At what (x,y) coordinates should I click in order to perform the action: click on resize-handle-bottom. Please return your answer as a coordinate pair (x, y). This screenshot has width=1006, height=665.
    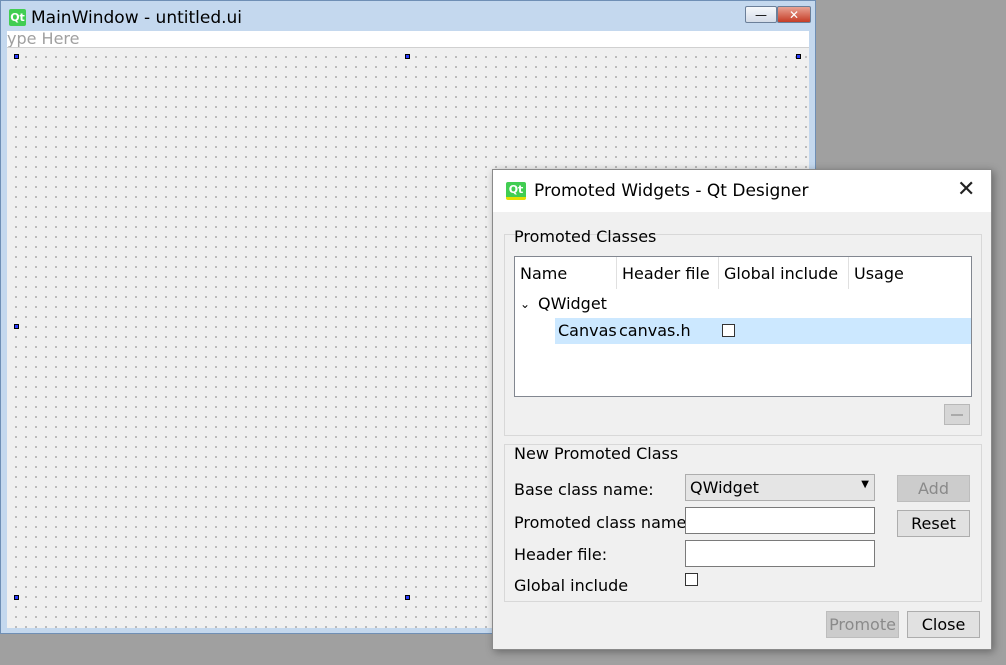
    Looking at the image, I should click on (407, 597).